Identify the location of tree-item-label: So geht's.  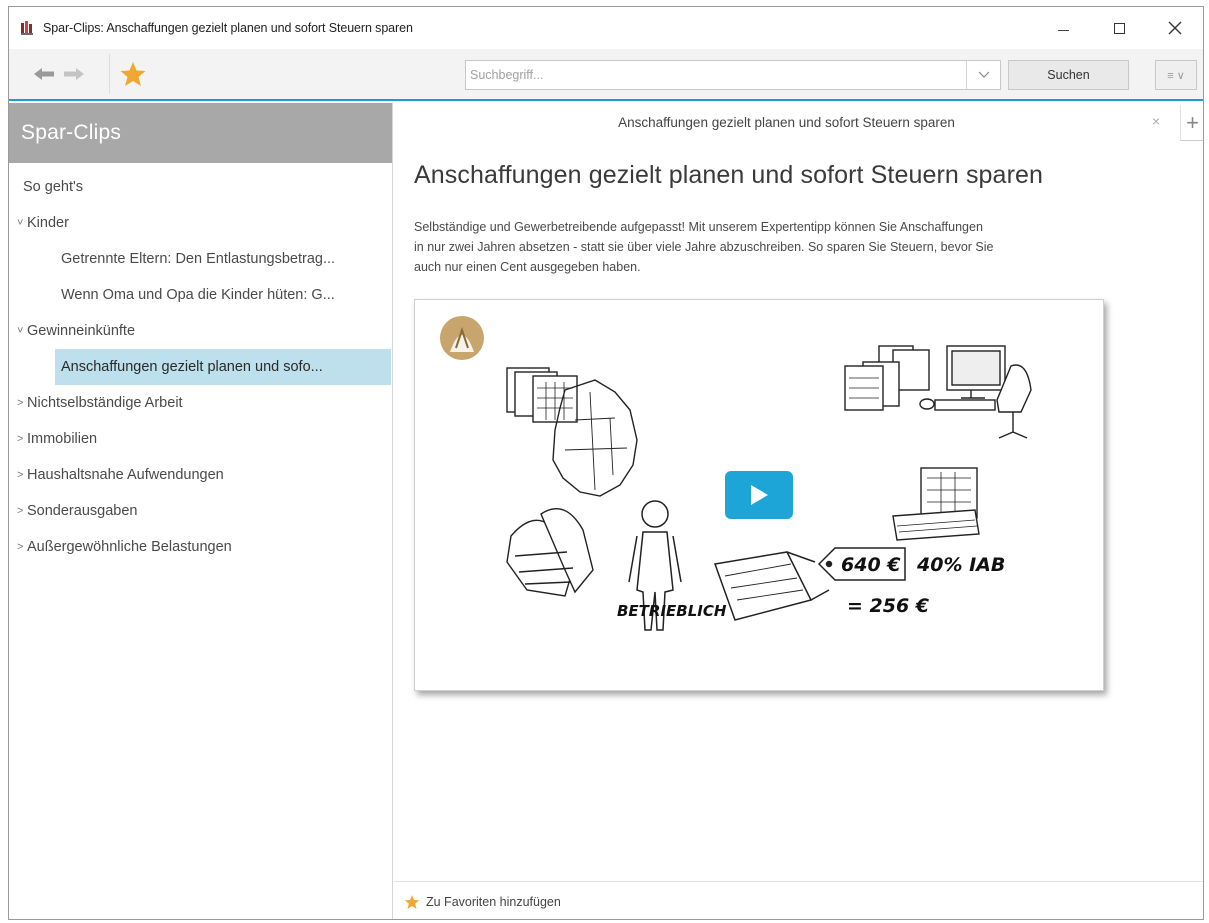
(53, 187).